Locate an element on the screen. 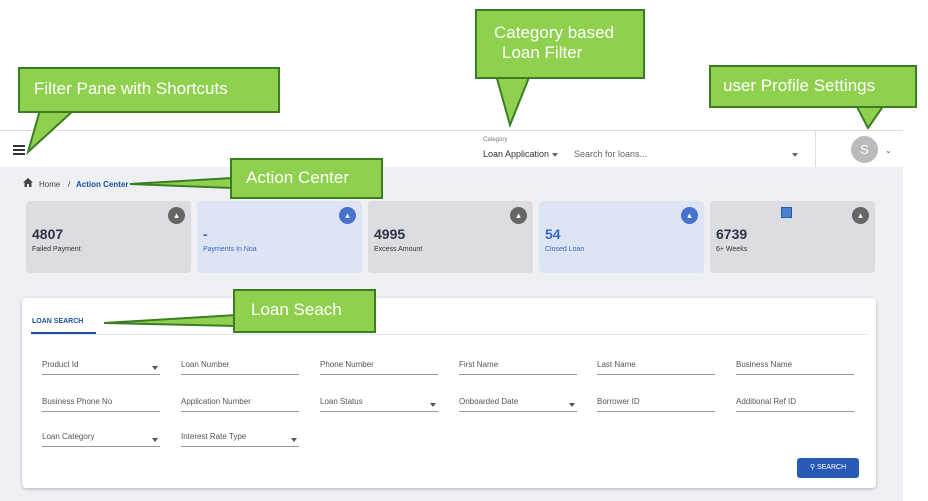 Image resolution: width=928 pixels, height=501 pixels. callout-filter-pane: Filter Pane with Shortcuts is located at coordinates (149, 90).